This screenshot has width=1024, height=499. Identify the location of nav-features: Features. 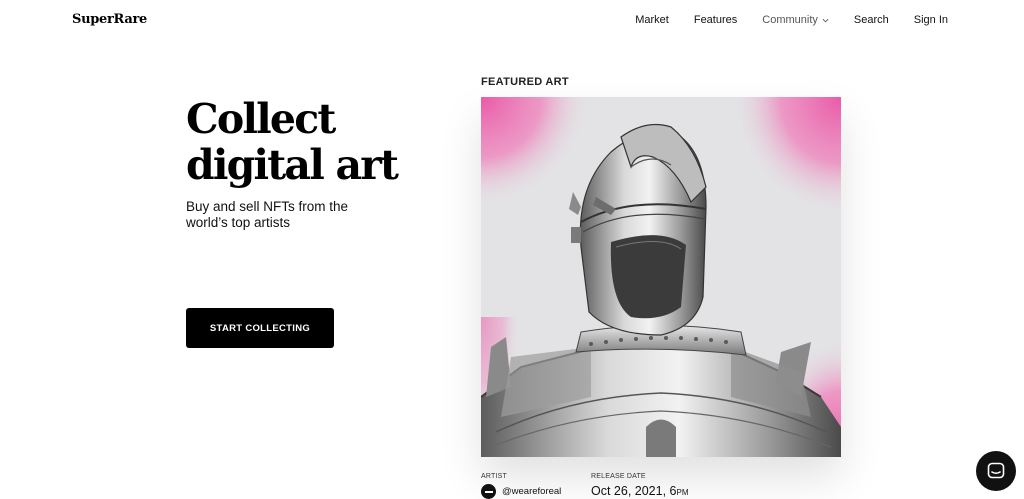
(715, 20).